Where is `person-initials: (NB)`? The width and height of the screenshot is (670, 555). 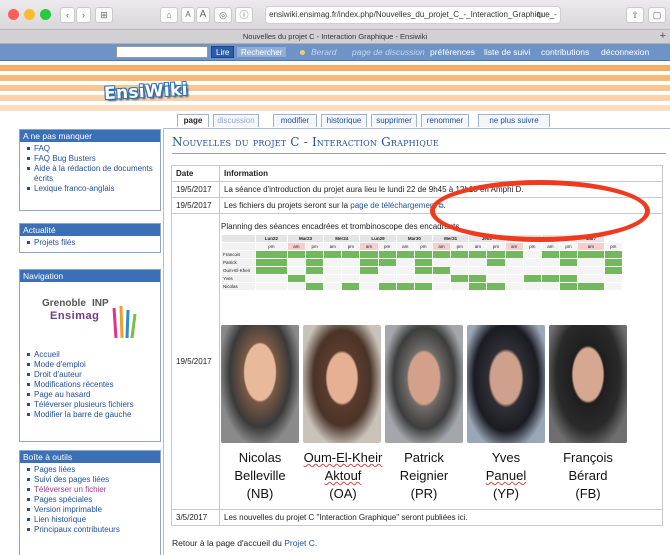 person-initials: (NB) is located at coordinates (260, 493).